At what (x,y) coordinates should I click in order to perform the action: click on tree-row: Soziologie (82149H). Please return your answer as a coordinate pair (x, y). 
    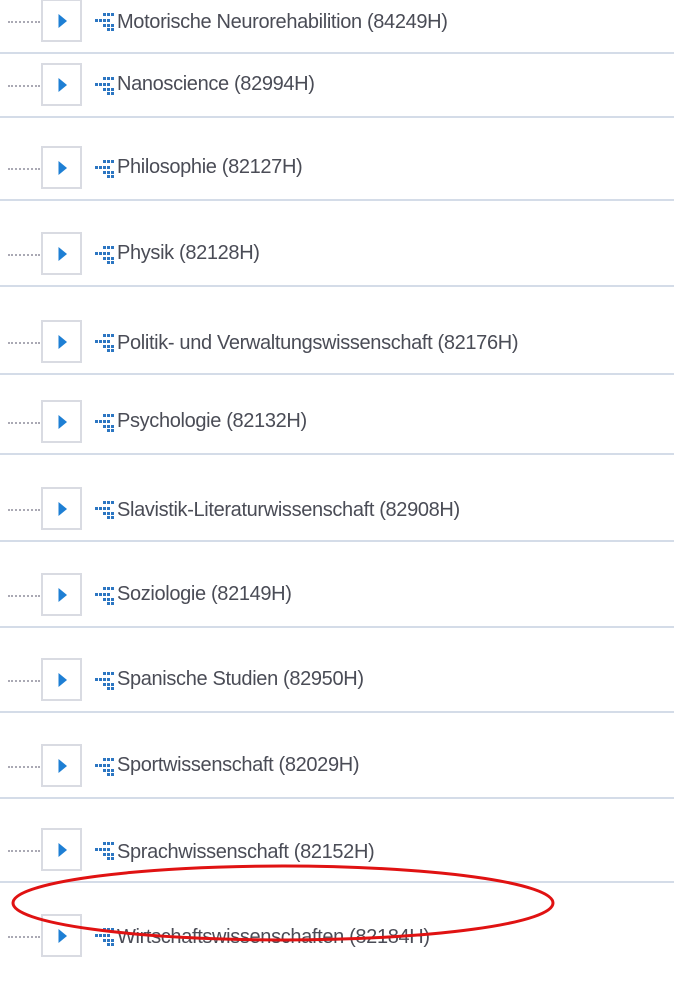
    Looking at the image, I should click on (337, 598).